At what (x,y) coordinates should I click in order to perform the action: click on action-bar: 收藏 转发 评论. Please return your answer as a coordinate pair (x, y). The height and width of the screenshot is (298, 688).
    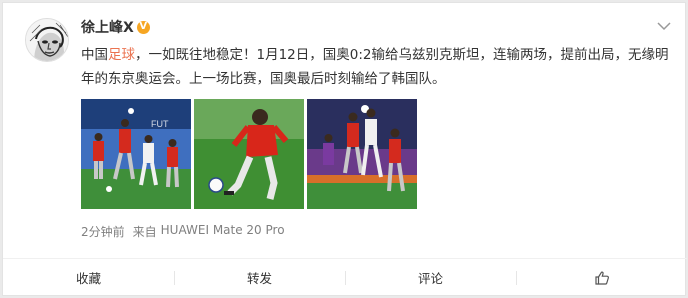
    Looking at the image, I should click on (345, 277).